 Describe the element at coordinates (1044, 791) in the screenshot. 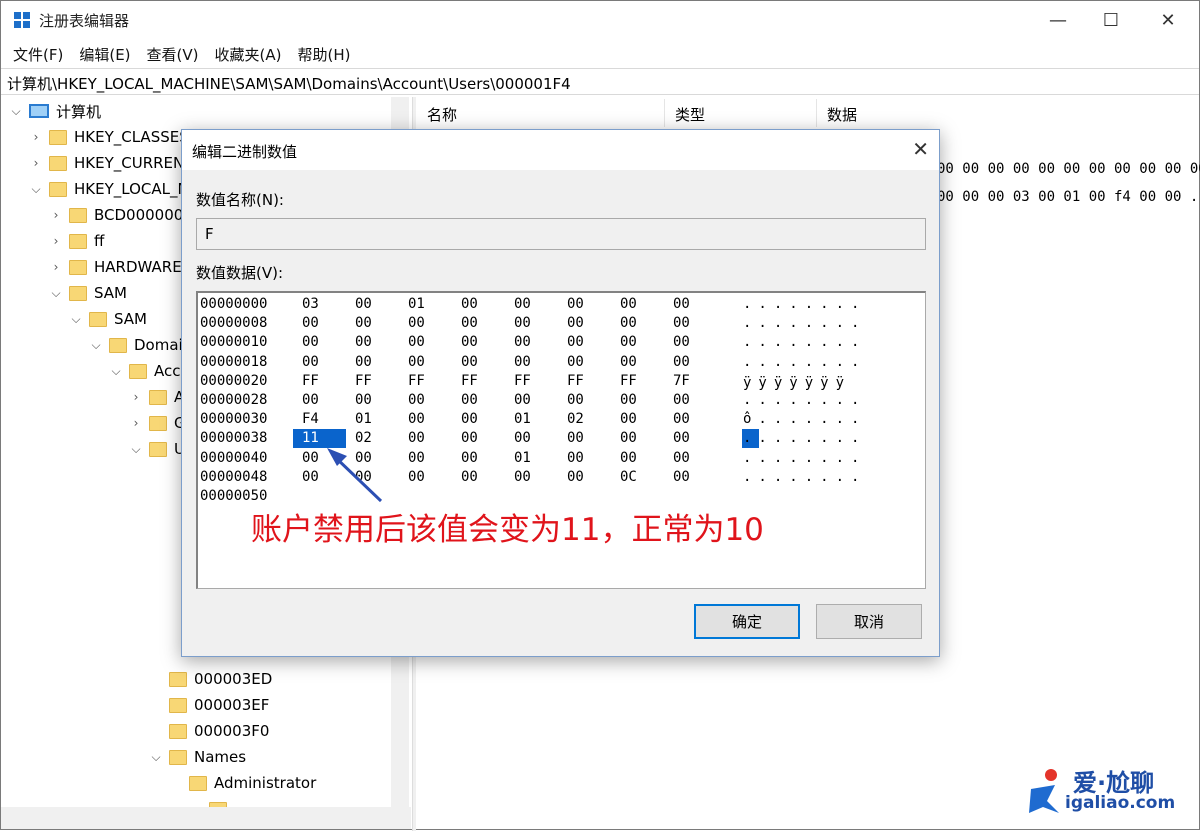

I see `brand-figure-icon` at that location.